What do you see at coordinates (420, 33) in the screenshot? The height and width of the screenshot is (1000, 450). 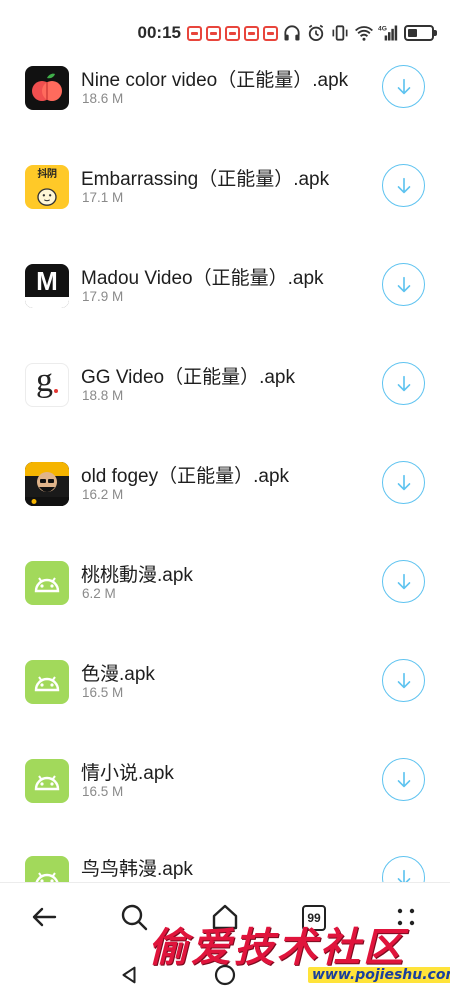 I see `battery-icon` at bounding box center [420, 33].